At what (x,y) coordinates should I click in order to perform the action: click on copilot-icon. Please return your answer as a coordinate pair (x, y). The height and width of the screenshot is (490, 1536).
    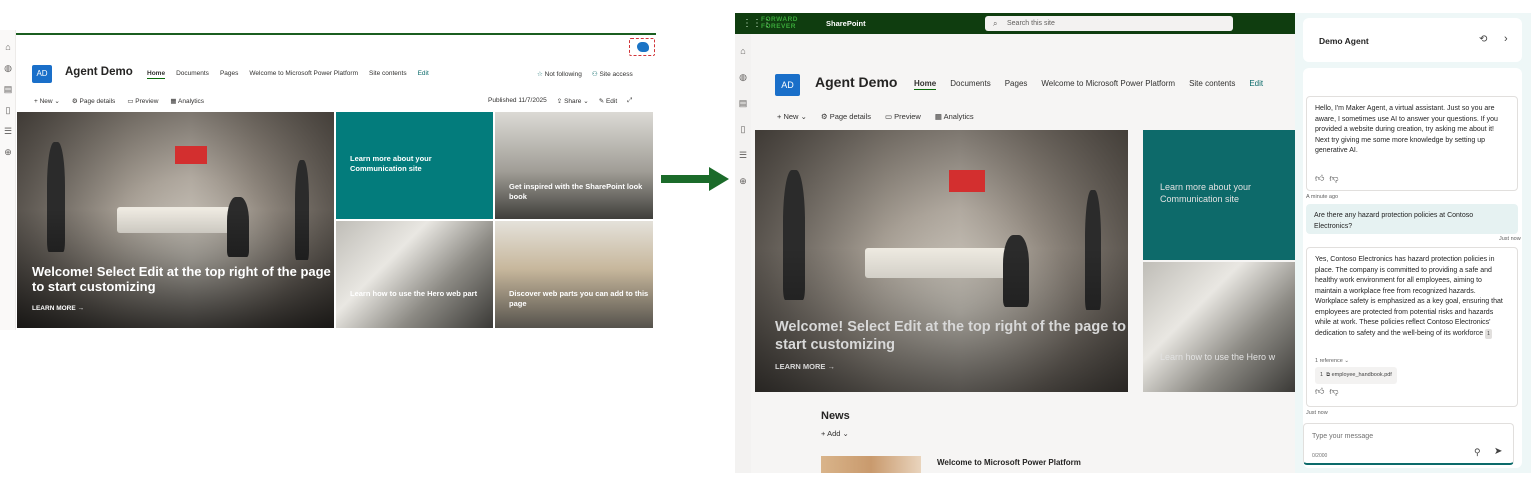
    Looking at the image, I should click on (643, 47).